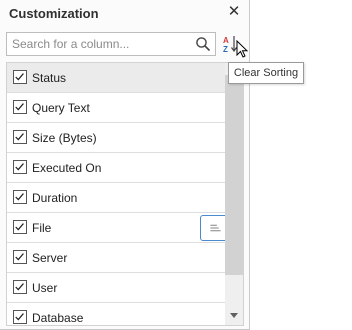  Describe the element at coordinates (67, 168) in the screenshot. I see `column-item-label: Executed On` at that location.